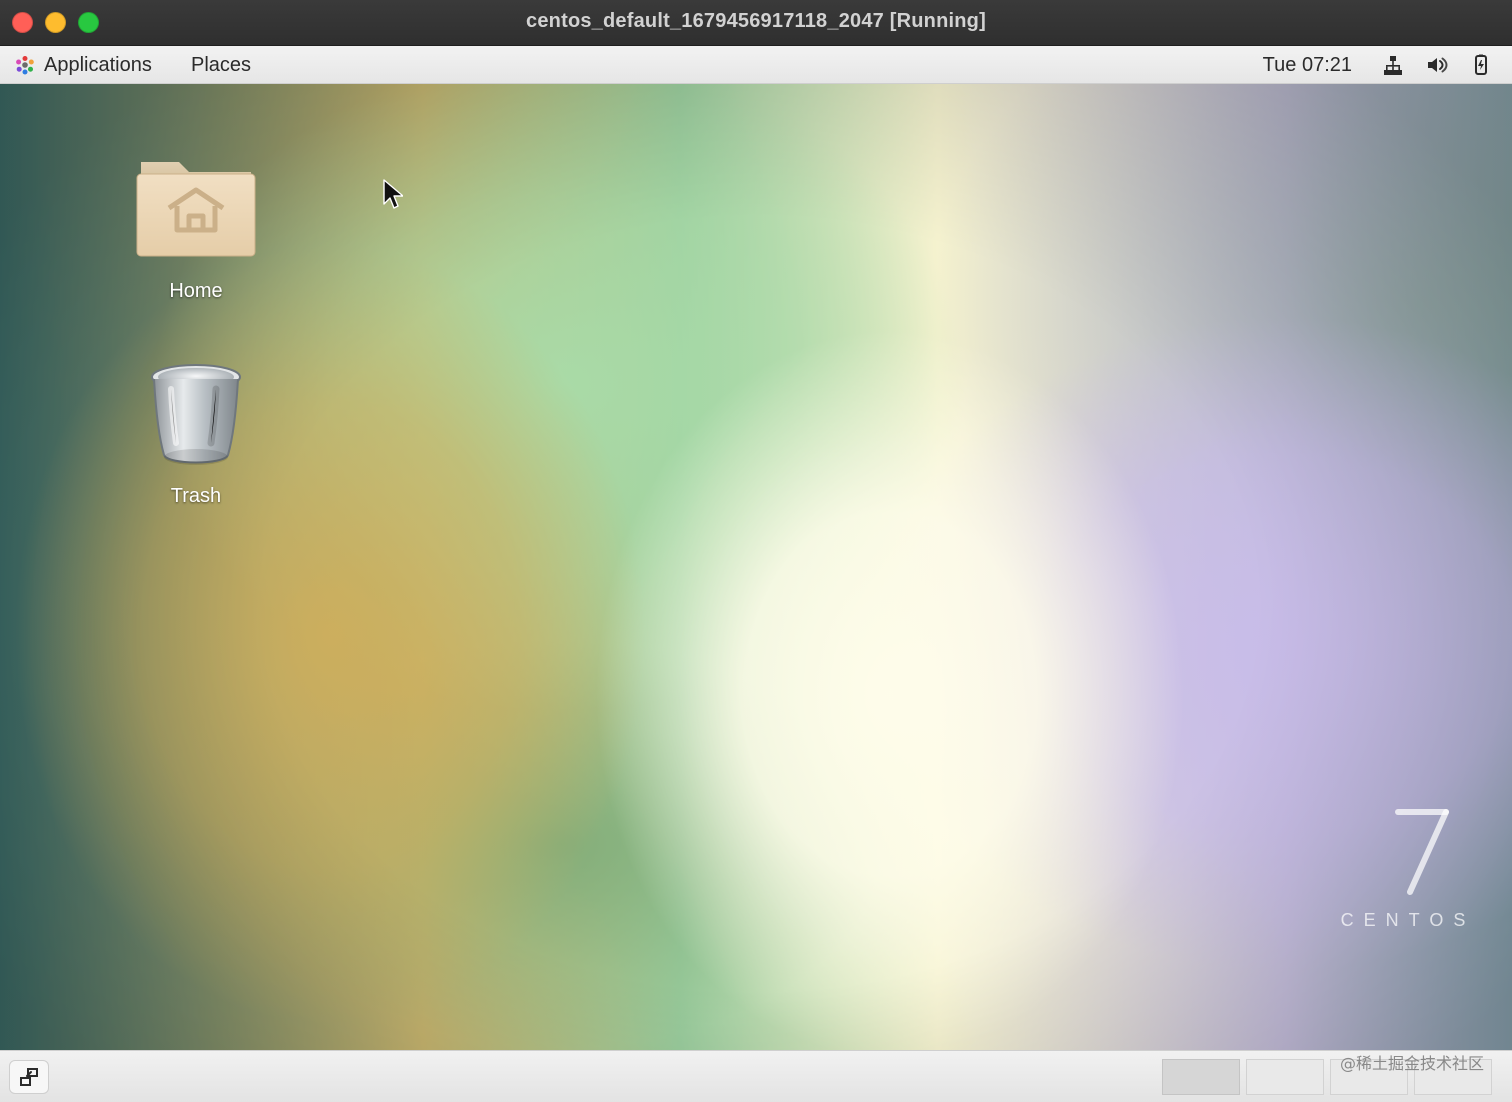 The width and height of the screenshot is (1512, 1102). Describe the element at coordinates (98, 65) in the screenshot. I see `applications-label: Applications` at that location.